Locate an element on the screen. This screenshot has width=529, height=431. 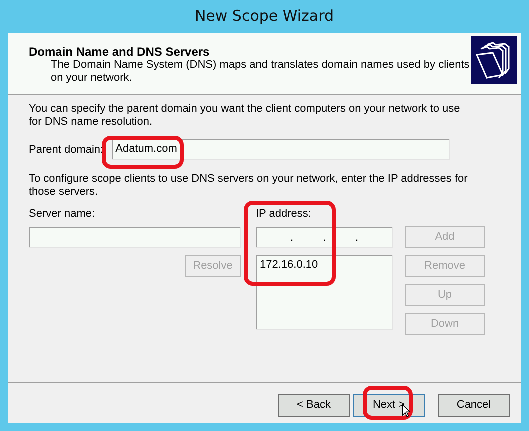
wizard-button: < Back is located at coordinates (314, 405).